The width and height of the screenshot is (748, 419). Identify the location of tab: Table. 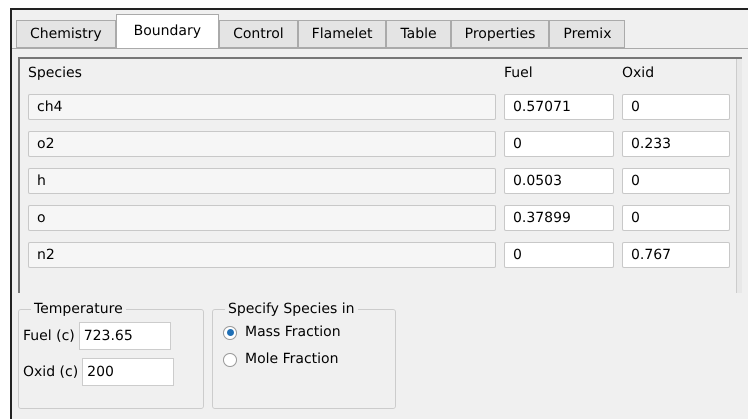
(418, 34).